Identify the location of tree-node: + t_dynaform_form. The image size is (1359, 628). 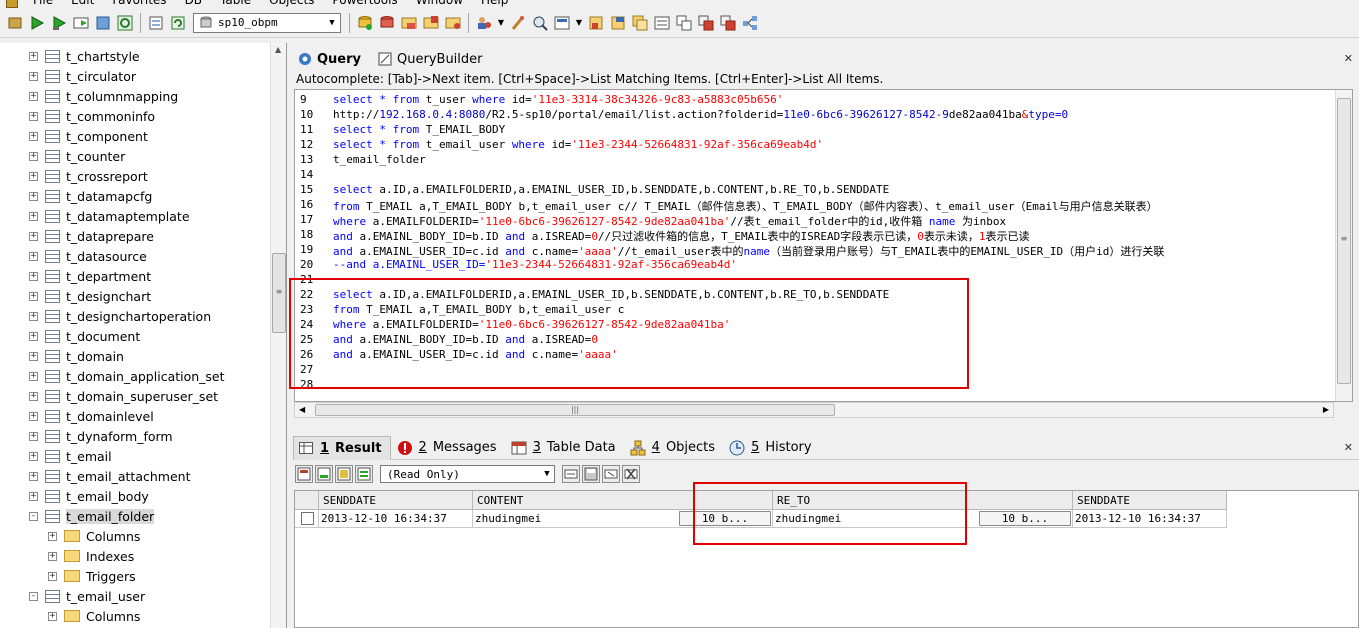
(101, 436).